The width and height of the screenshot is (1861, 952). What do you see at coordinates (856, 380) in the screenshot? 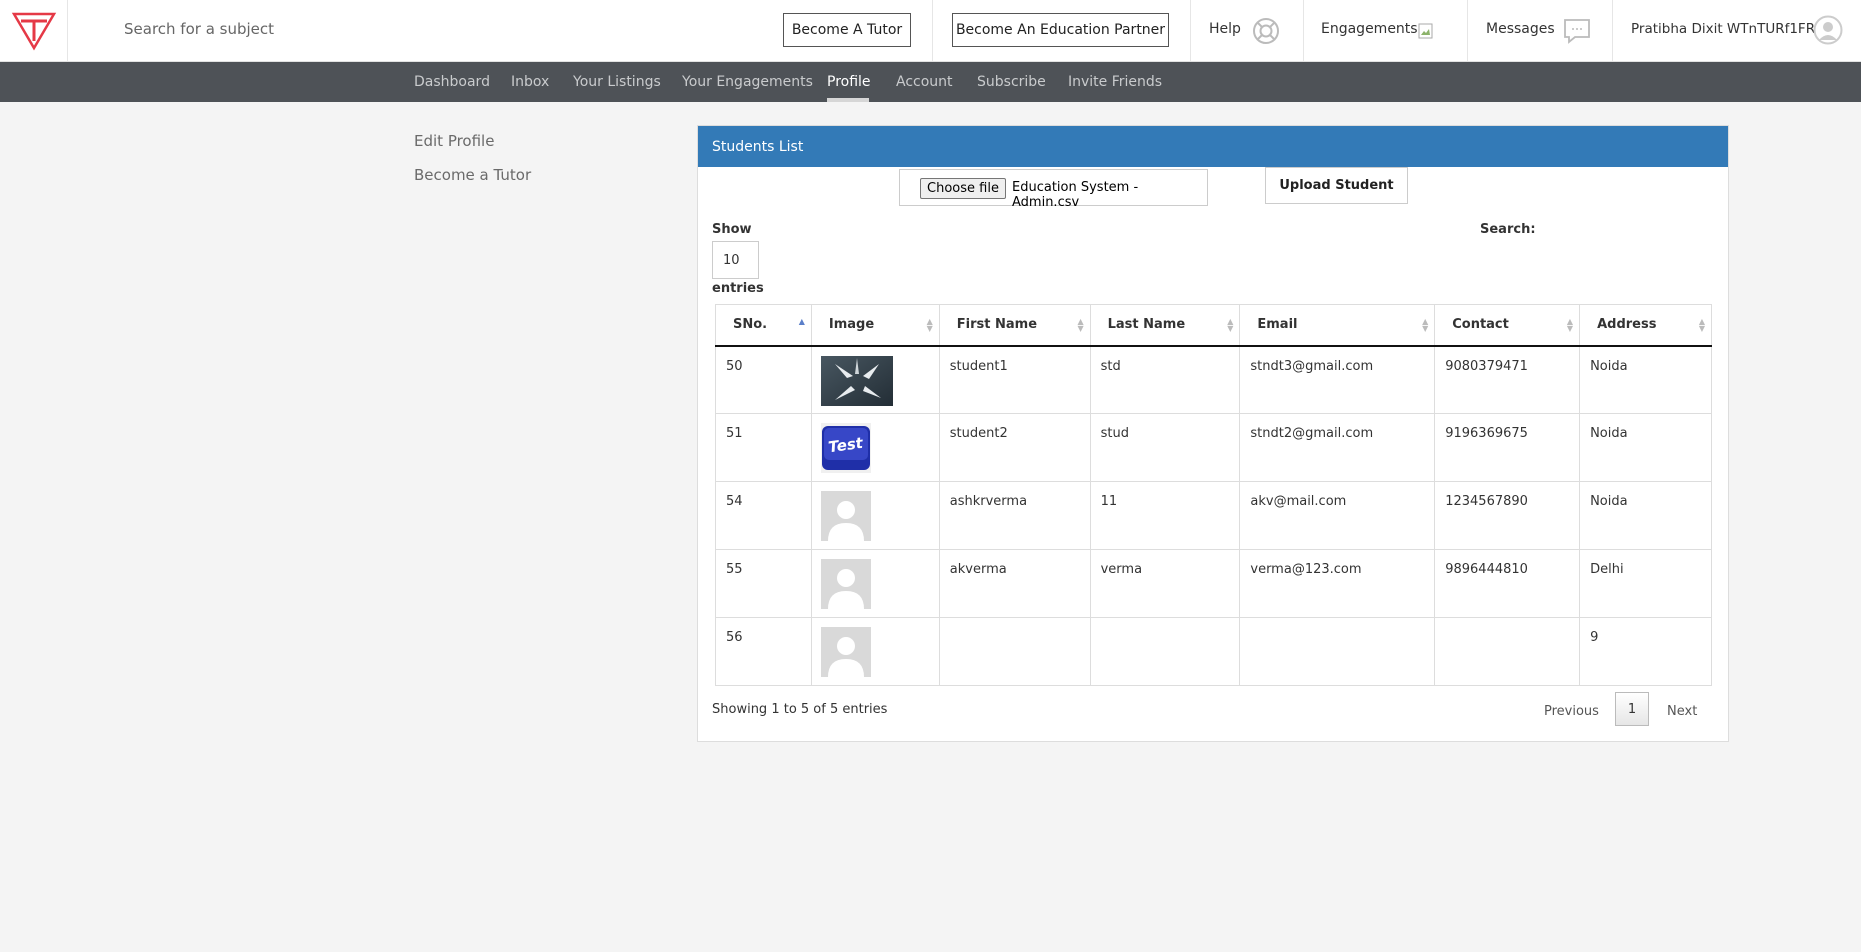
I see `arrows-photo-thumbnail` at bounding box center [856, 380].